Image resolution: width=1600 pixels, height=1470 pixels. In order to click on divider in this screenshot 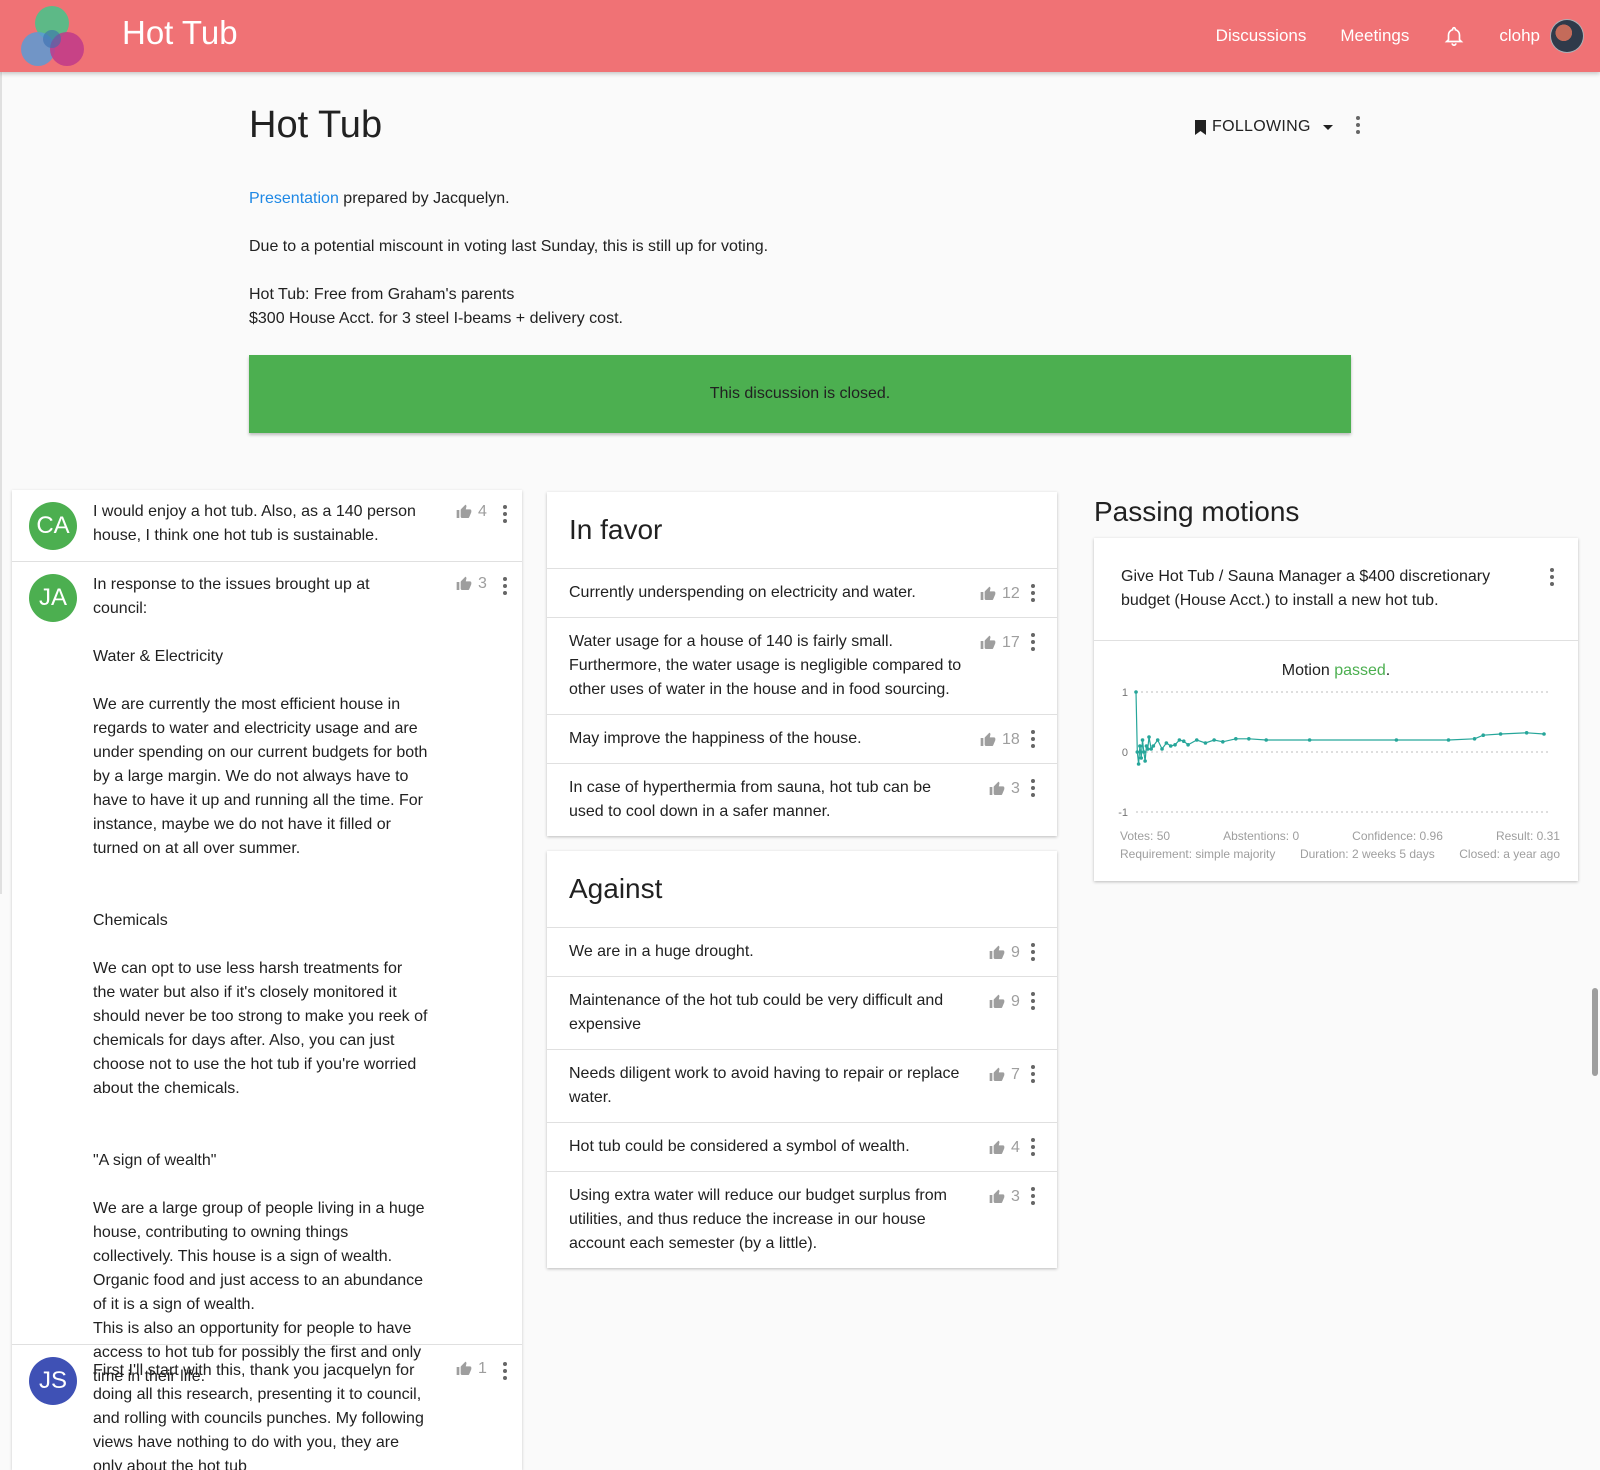, I will do `click(1336, 640)`.